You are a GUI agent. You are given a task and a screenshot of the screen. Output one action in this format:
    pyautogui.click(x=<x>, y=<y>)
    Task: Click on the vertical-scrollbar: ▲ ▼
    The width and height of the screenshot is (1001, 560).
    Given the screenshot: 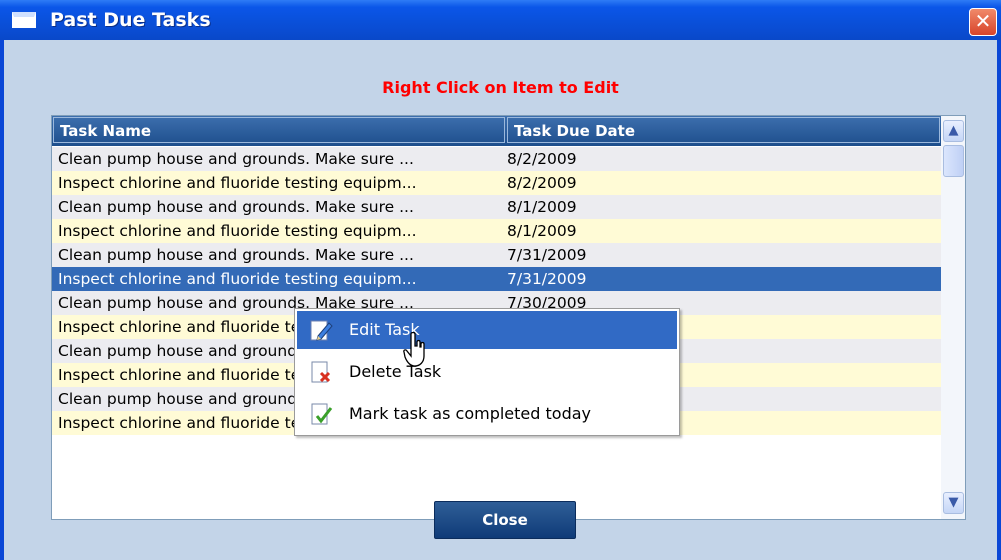 What is the action you would take?
    pyautogui.click(x=953, y=317)
    